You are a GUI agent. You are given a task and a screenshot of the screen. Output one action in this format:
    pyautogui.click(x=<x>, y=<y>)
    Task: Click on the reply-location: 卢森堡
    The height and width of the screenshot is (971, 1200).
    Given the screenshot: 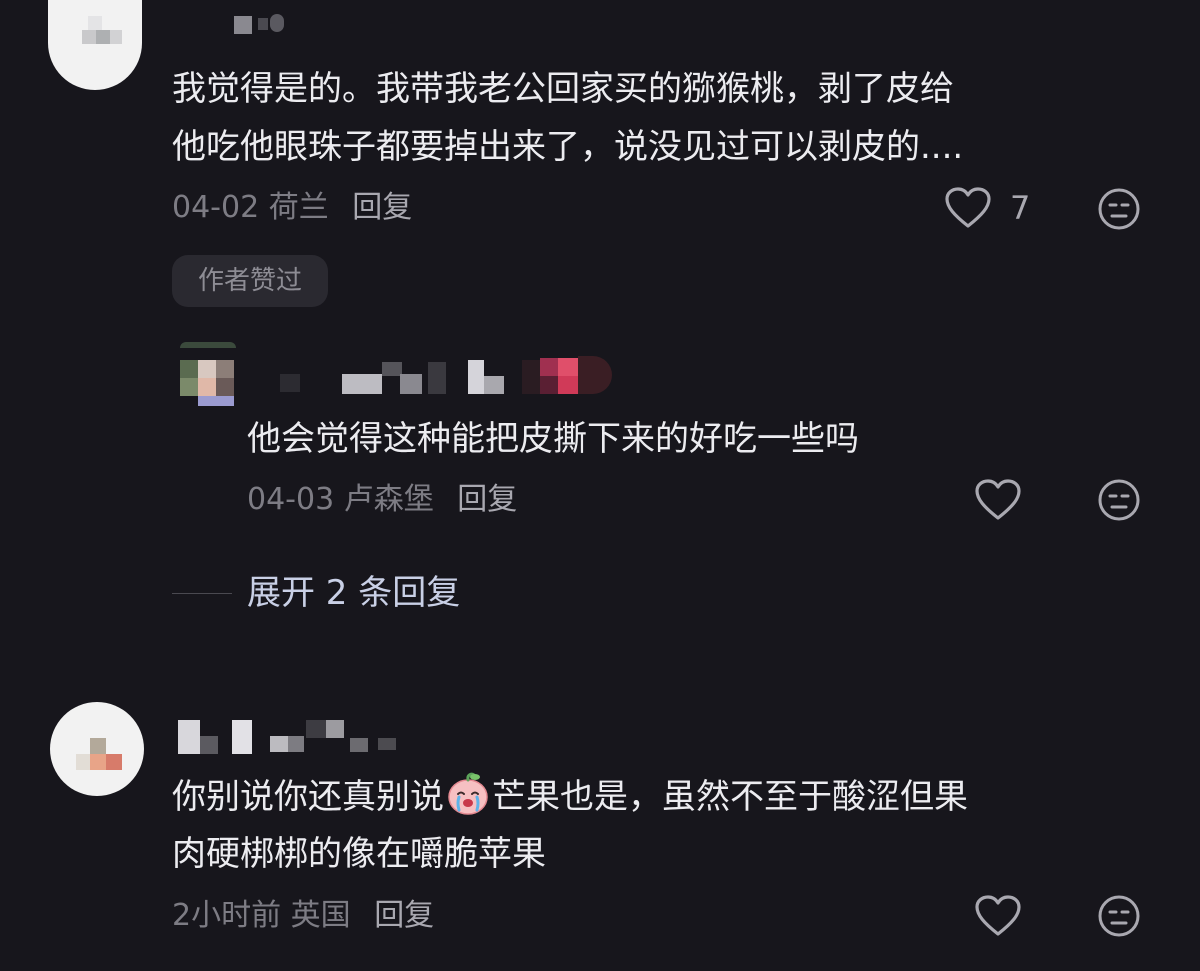 What is the action you would take?
    pyautogui.click(x=388, y=499)
    